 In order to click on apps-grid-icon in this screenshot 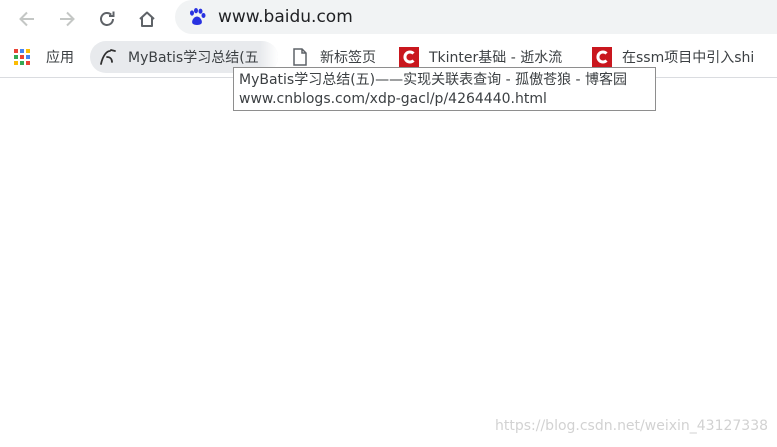, I will do `click(22, 57)`.